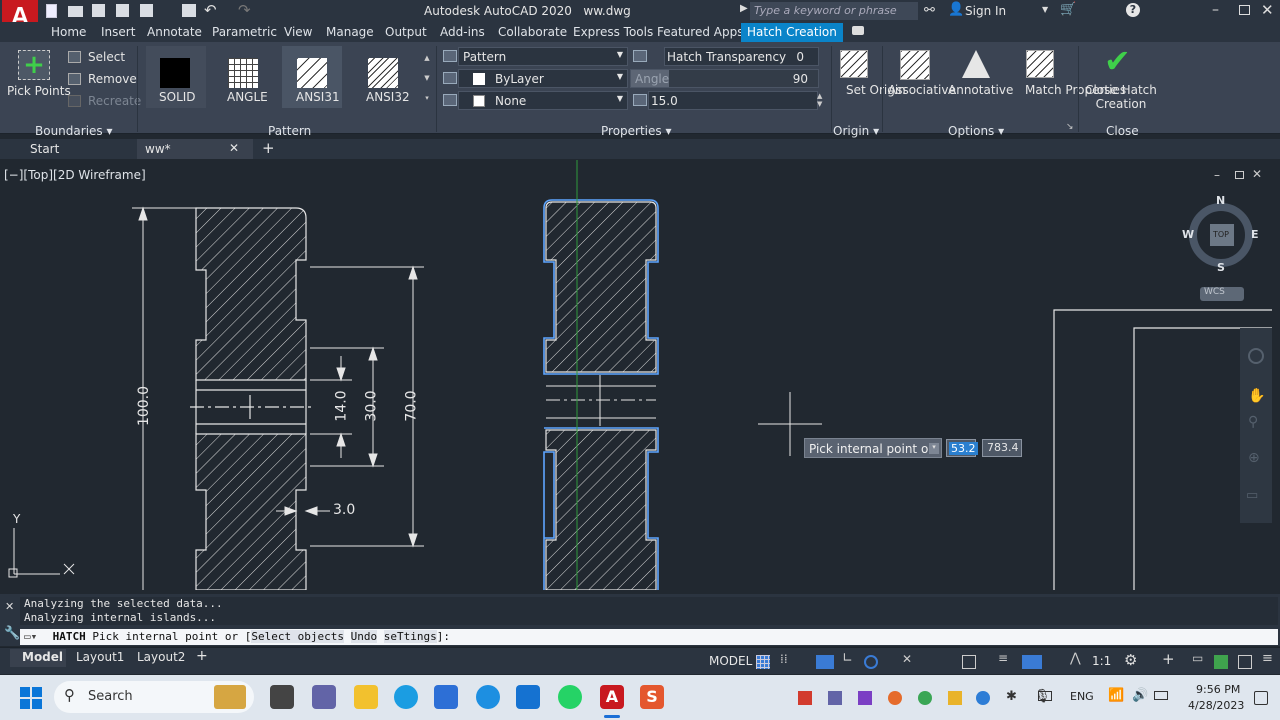 This screenshot has height=720, width=1280. Describe the element at coordinates (9, 606) in the screenshot. I see `close-command-icon: ✕` at that location.